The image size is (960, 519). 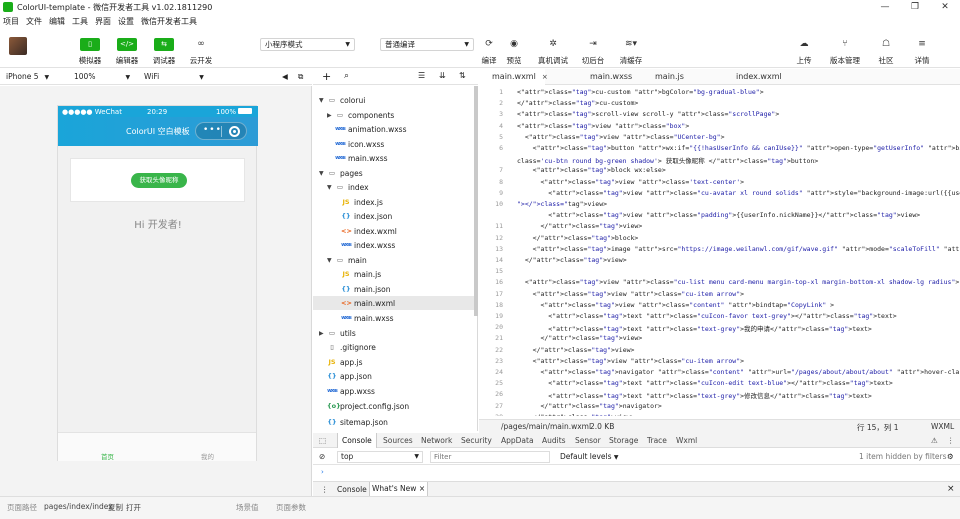 I want to click on device-select: iPhone 5 ▼, so click(x=27, y=77).